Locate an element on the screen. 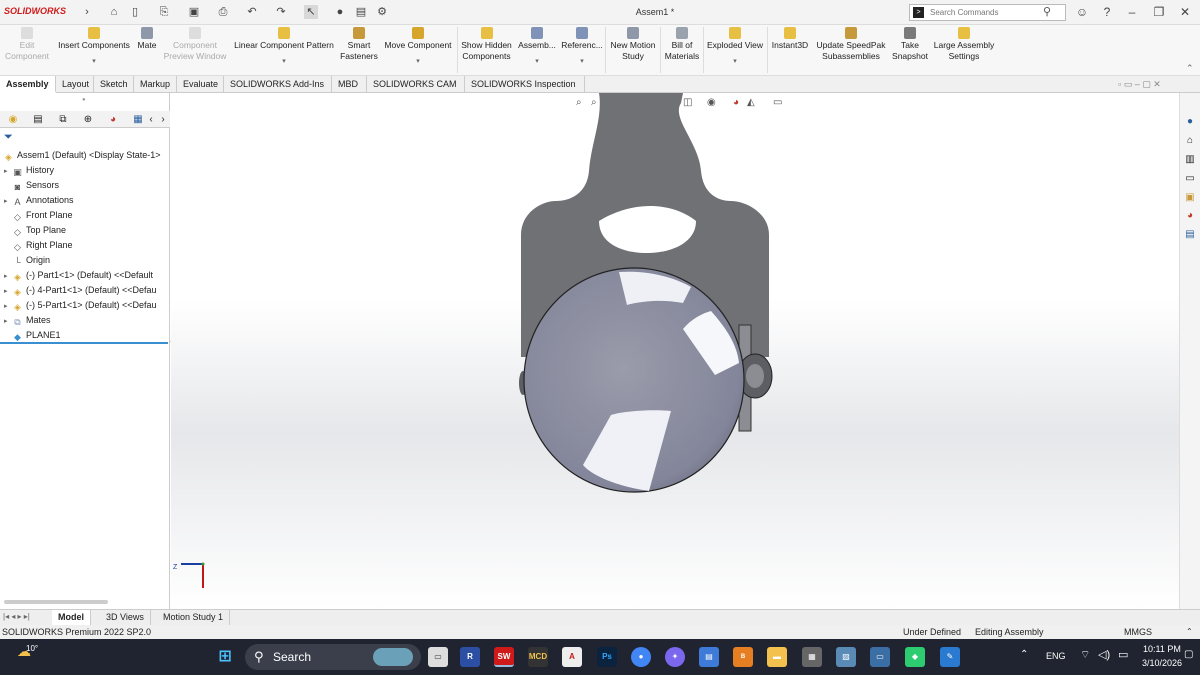 The width and height of the screenshot is (1200, 675). tree-item: ◙ Sensors is located at coordinates (84, 185).